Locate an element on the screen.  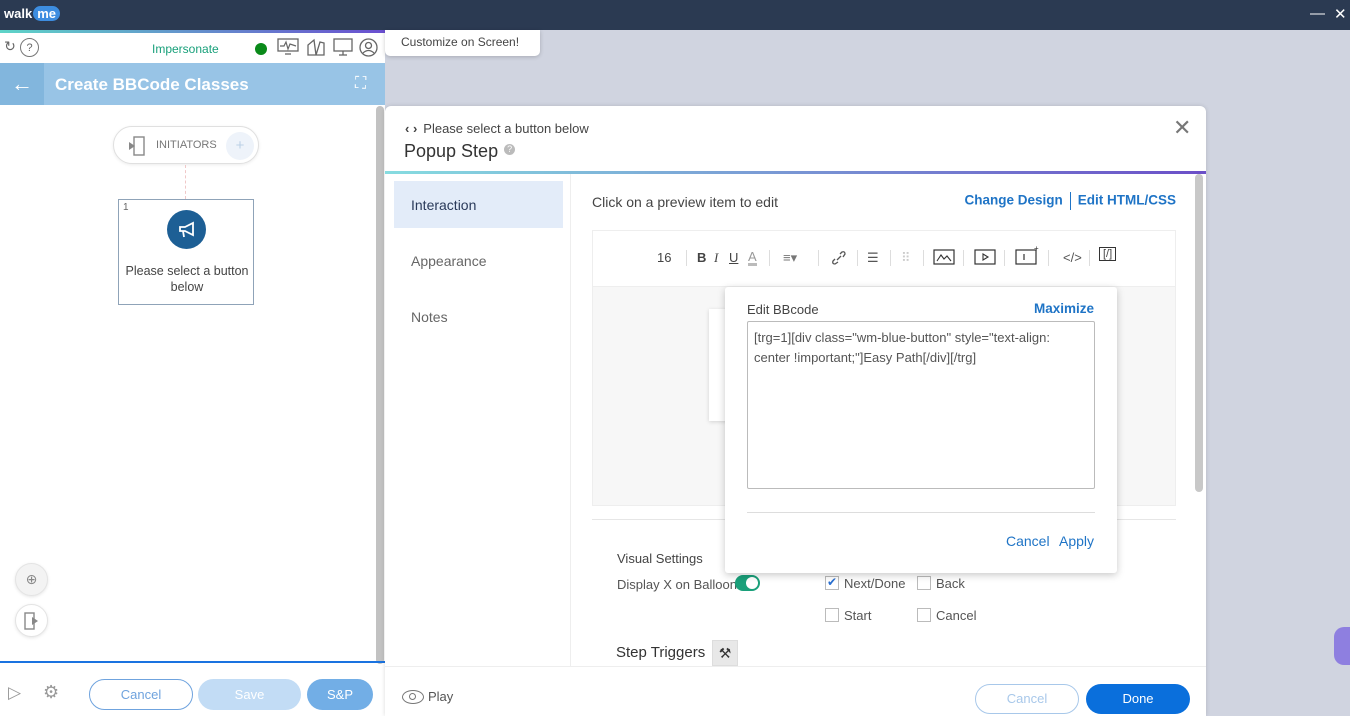
close-window-button: ✕ is located at coordinates (1340, 14).